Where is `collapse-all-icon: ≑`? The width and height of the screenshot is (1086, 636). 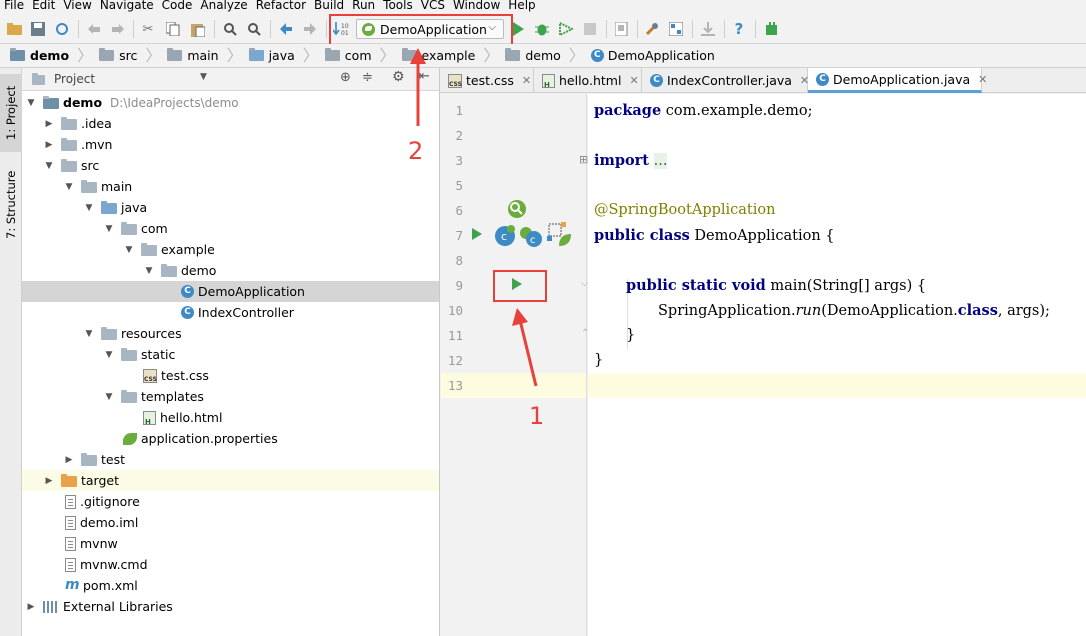 collapse-all-icon: ≑ is located at coordinates (367, 77).